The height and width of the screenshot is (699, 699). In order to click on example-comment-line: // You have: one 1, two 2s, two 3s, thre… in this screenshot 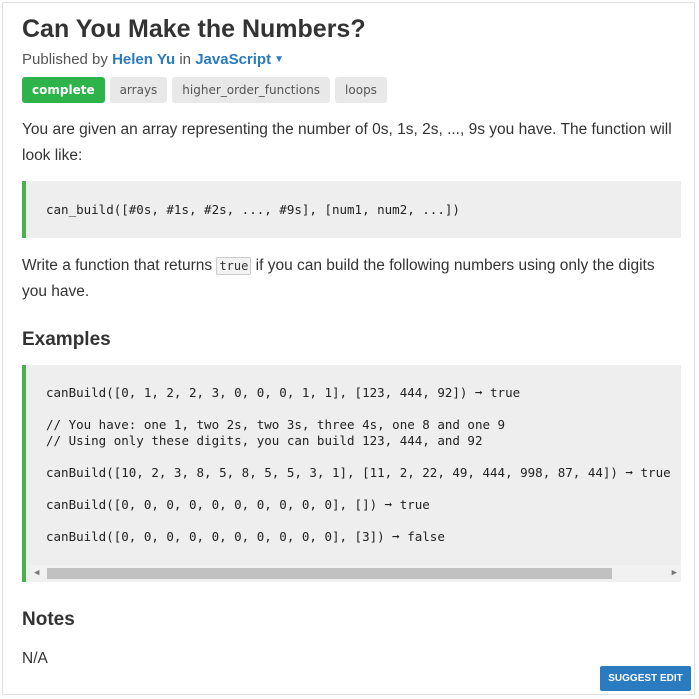, I will do `click(276, 424)`.